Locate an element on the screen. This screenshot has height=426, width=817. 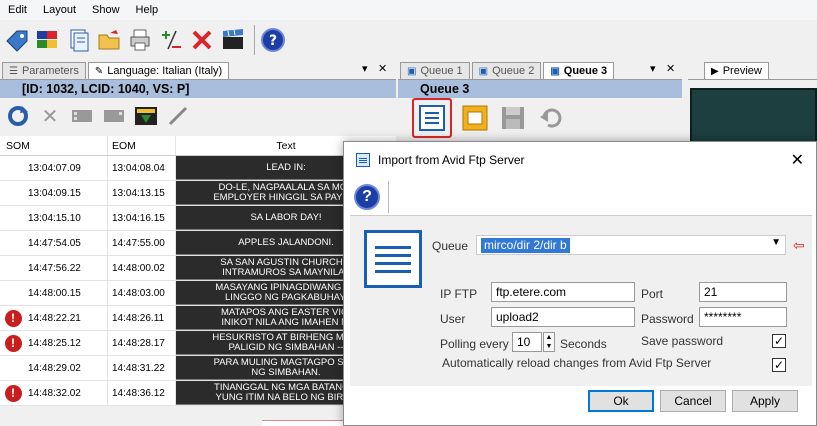
wand-icon is located at coordinates (178, 116).